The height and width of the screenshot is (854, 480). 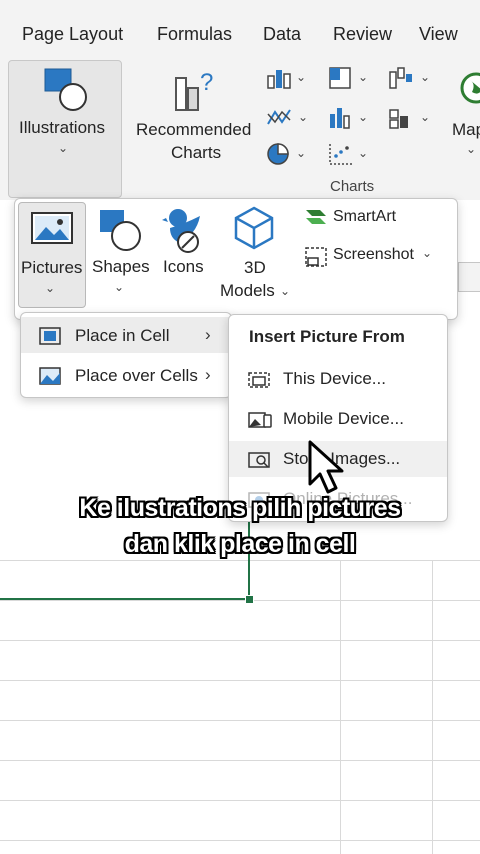 What do you see at coordinates (50, 376) in the screenshot?
I see `place-over-cells-icon` at bounding box center [50, 376].